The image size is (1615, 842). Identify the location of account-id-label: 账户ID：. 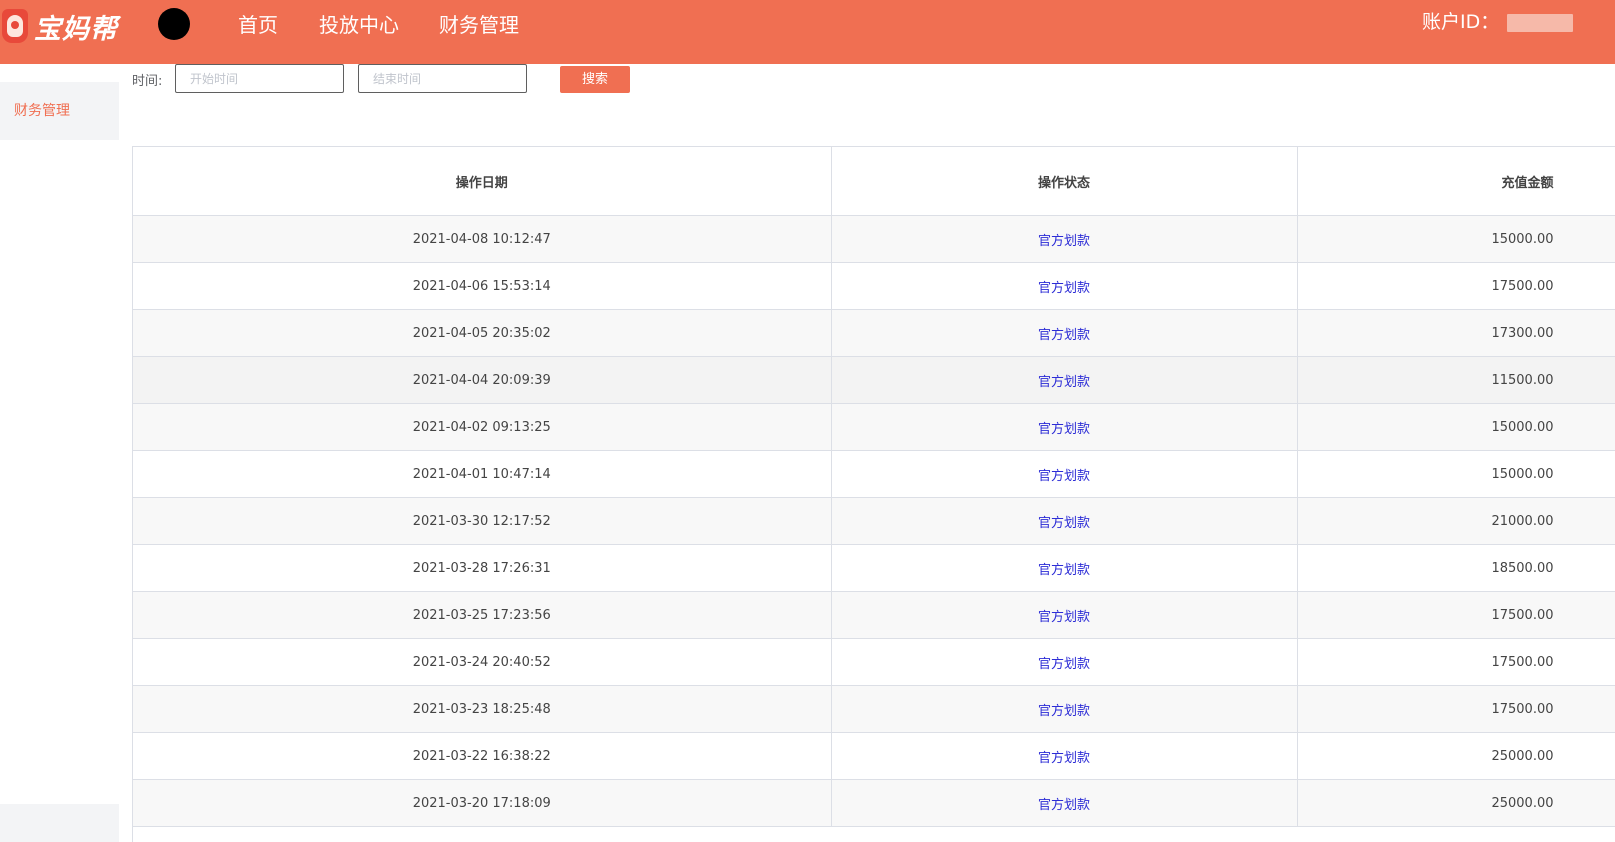
(1461, 22).